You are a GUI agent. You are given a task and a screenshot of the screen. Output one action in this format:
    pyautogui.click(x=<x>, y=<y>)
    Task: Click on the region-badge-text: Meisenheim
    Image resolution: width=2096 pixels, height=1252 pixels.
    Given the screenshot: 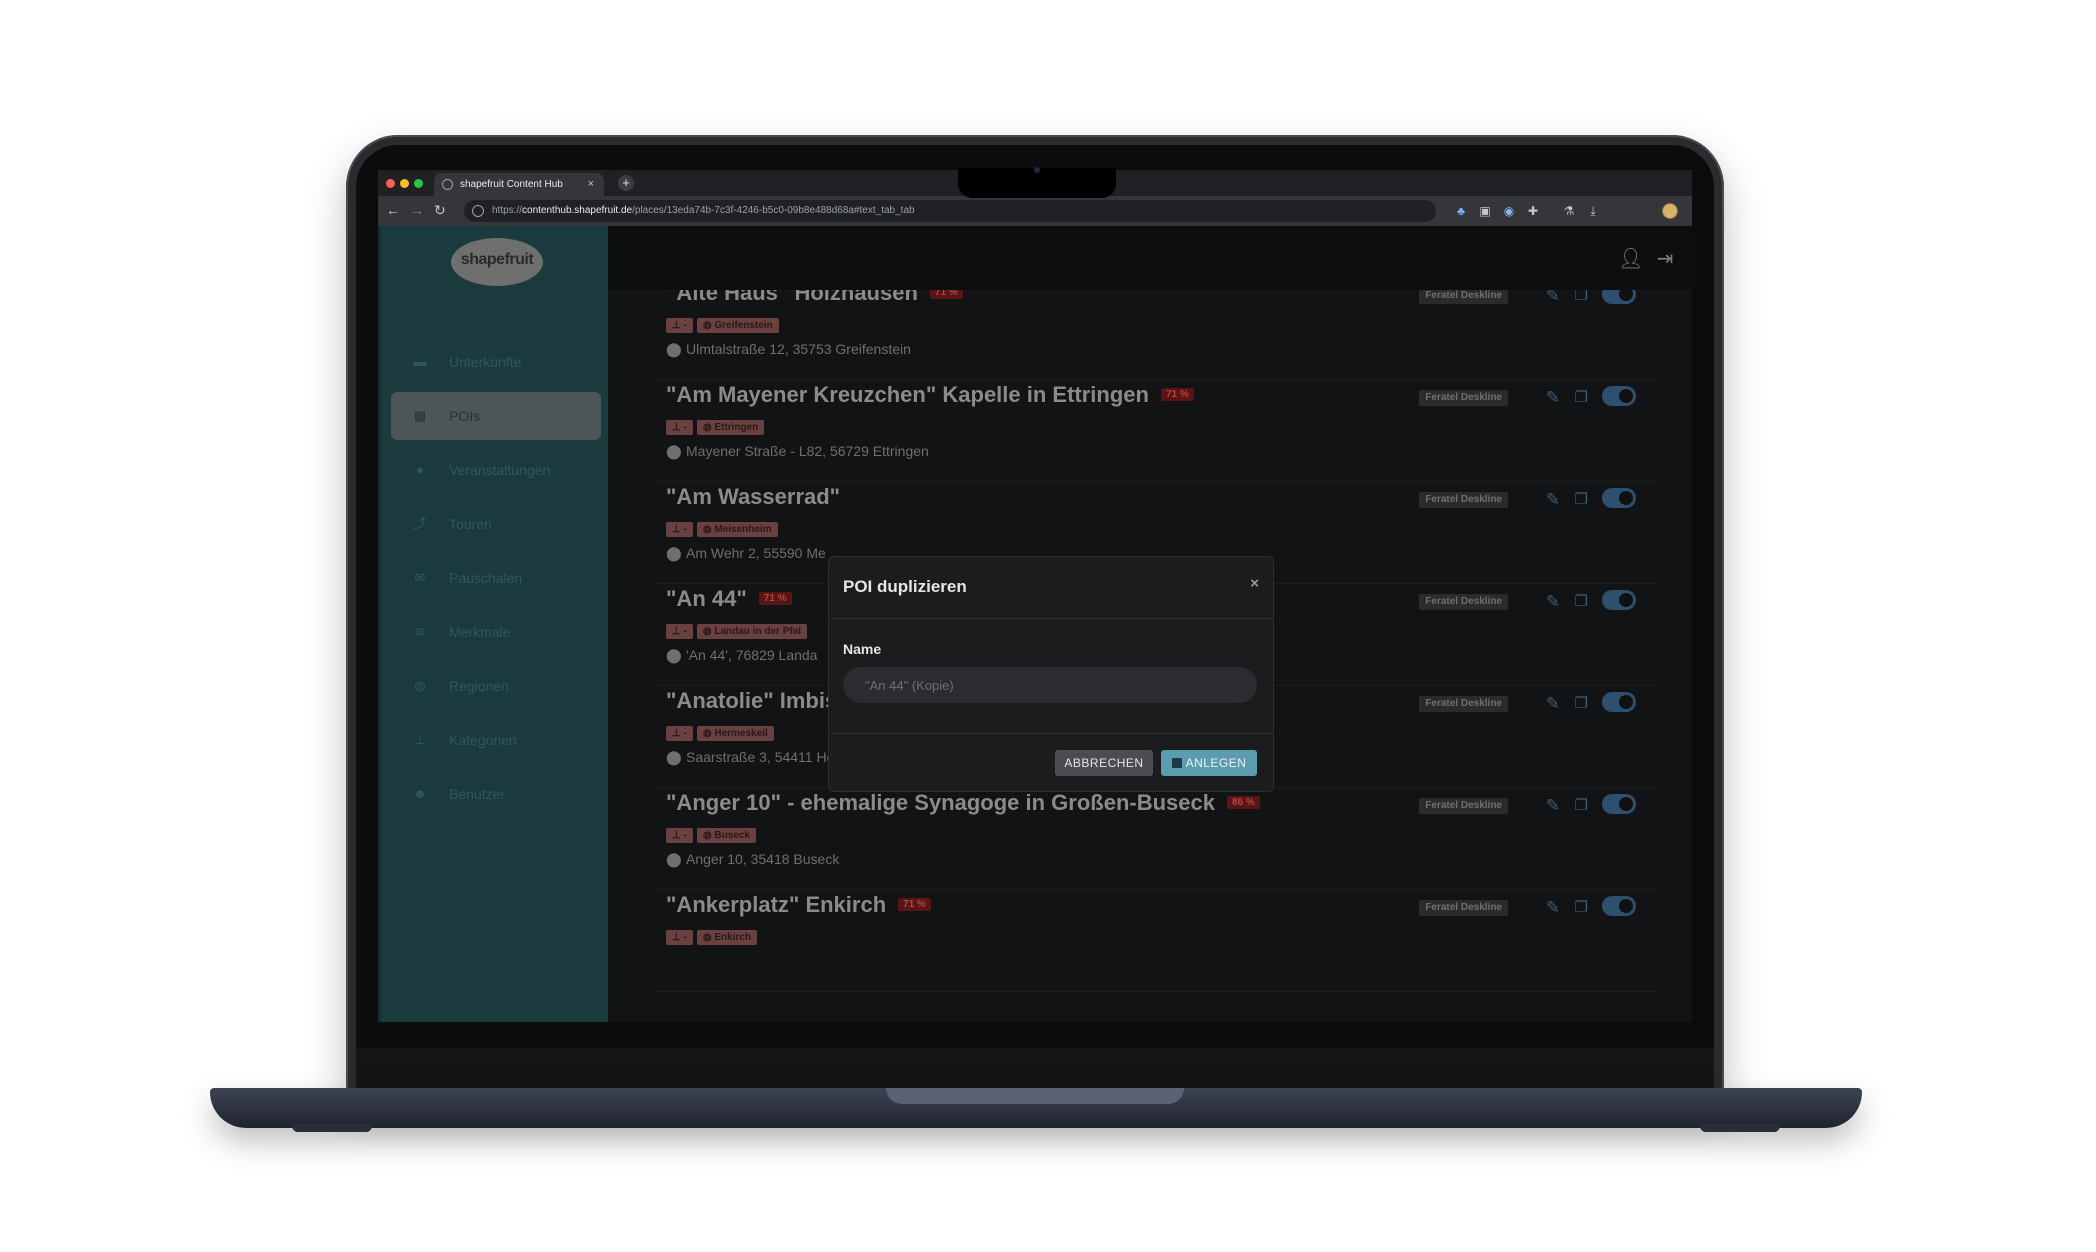 What is the action you would take?
    pyautogui.click(x=743, y=529)
    